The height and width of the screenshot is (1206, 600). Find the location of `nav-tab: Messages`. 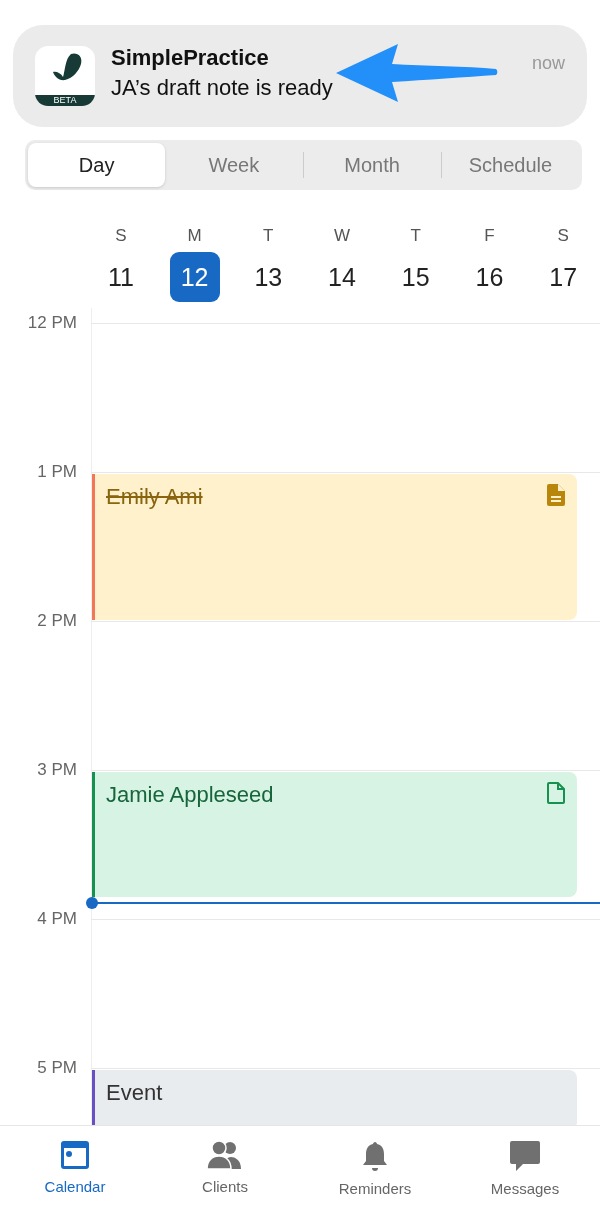

nav-tab: Messages is located at coordinates (525, 1166).